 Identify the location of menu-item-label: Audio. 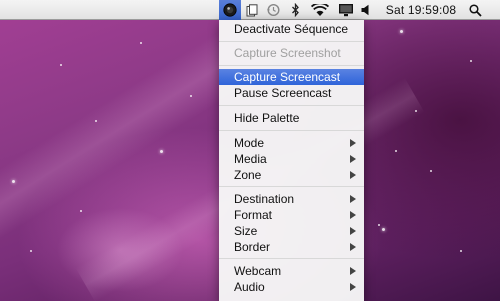
(249, 287).